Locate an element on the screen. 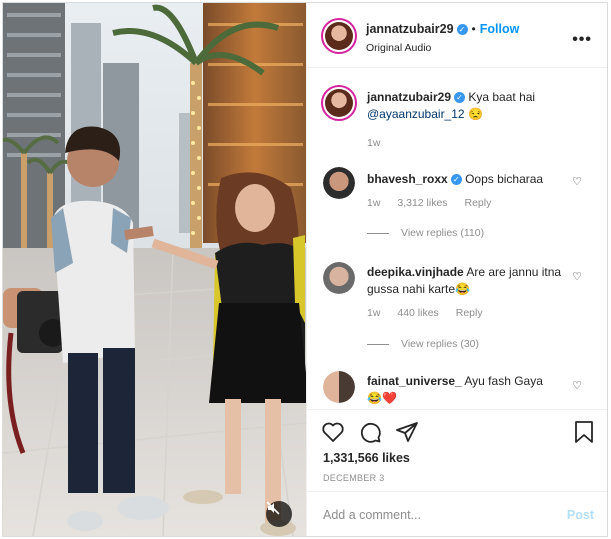 The width and height of the screenshot is (611, 539). comment-username: bhavesh_roxx is located at coordinates (407, 179).